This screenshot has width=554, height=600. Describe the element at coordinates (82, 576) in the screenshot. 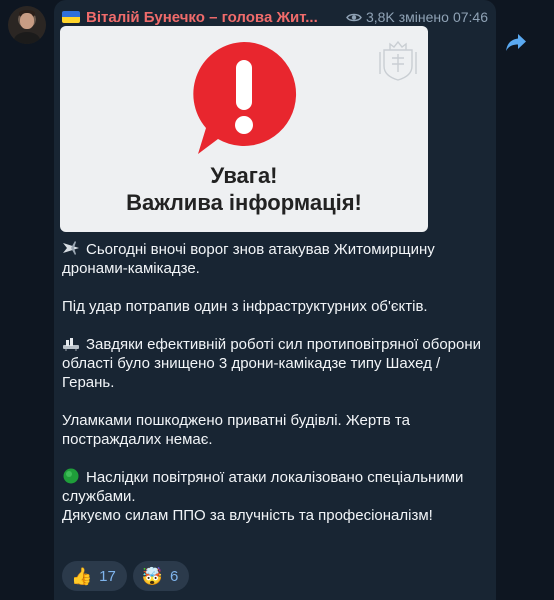

I see `thumbs-up-icon: 👍` at that location.